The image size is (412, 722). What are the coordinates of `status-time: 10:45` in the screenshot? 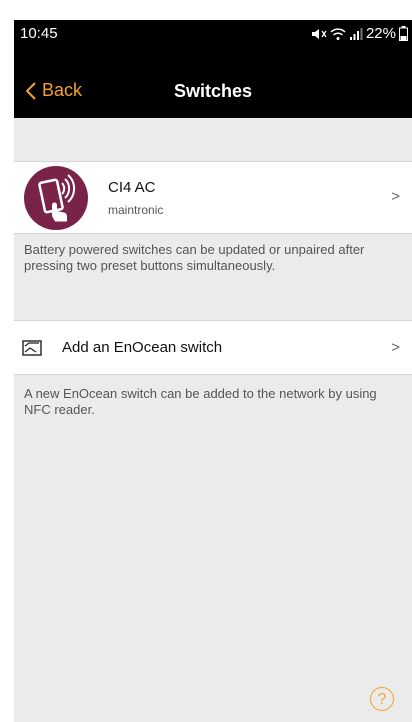 It's located at (39, 33).